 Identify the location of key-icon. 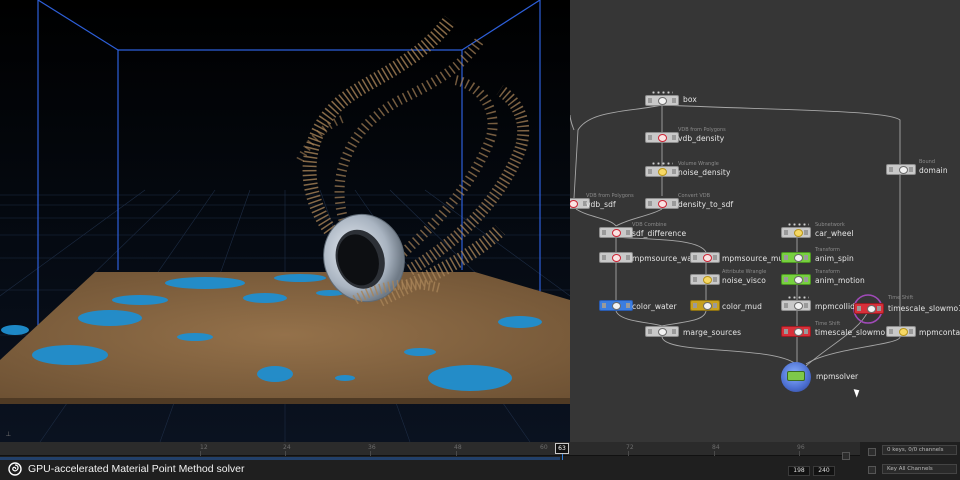
(846, 456).